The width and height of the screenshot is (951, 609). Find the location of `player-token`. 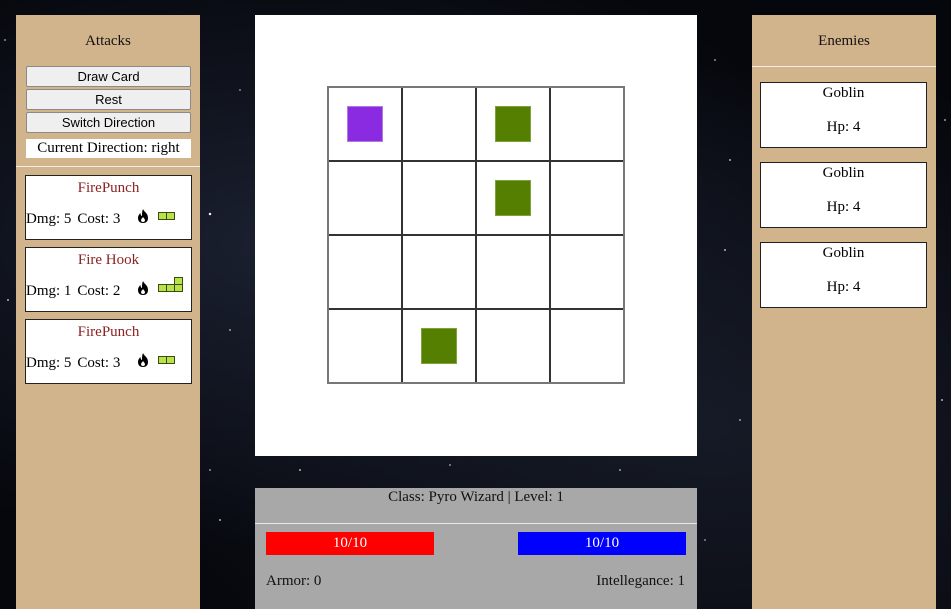

player-token is located at coordinates (365, 124).